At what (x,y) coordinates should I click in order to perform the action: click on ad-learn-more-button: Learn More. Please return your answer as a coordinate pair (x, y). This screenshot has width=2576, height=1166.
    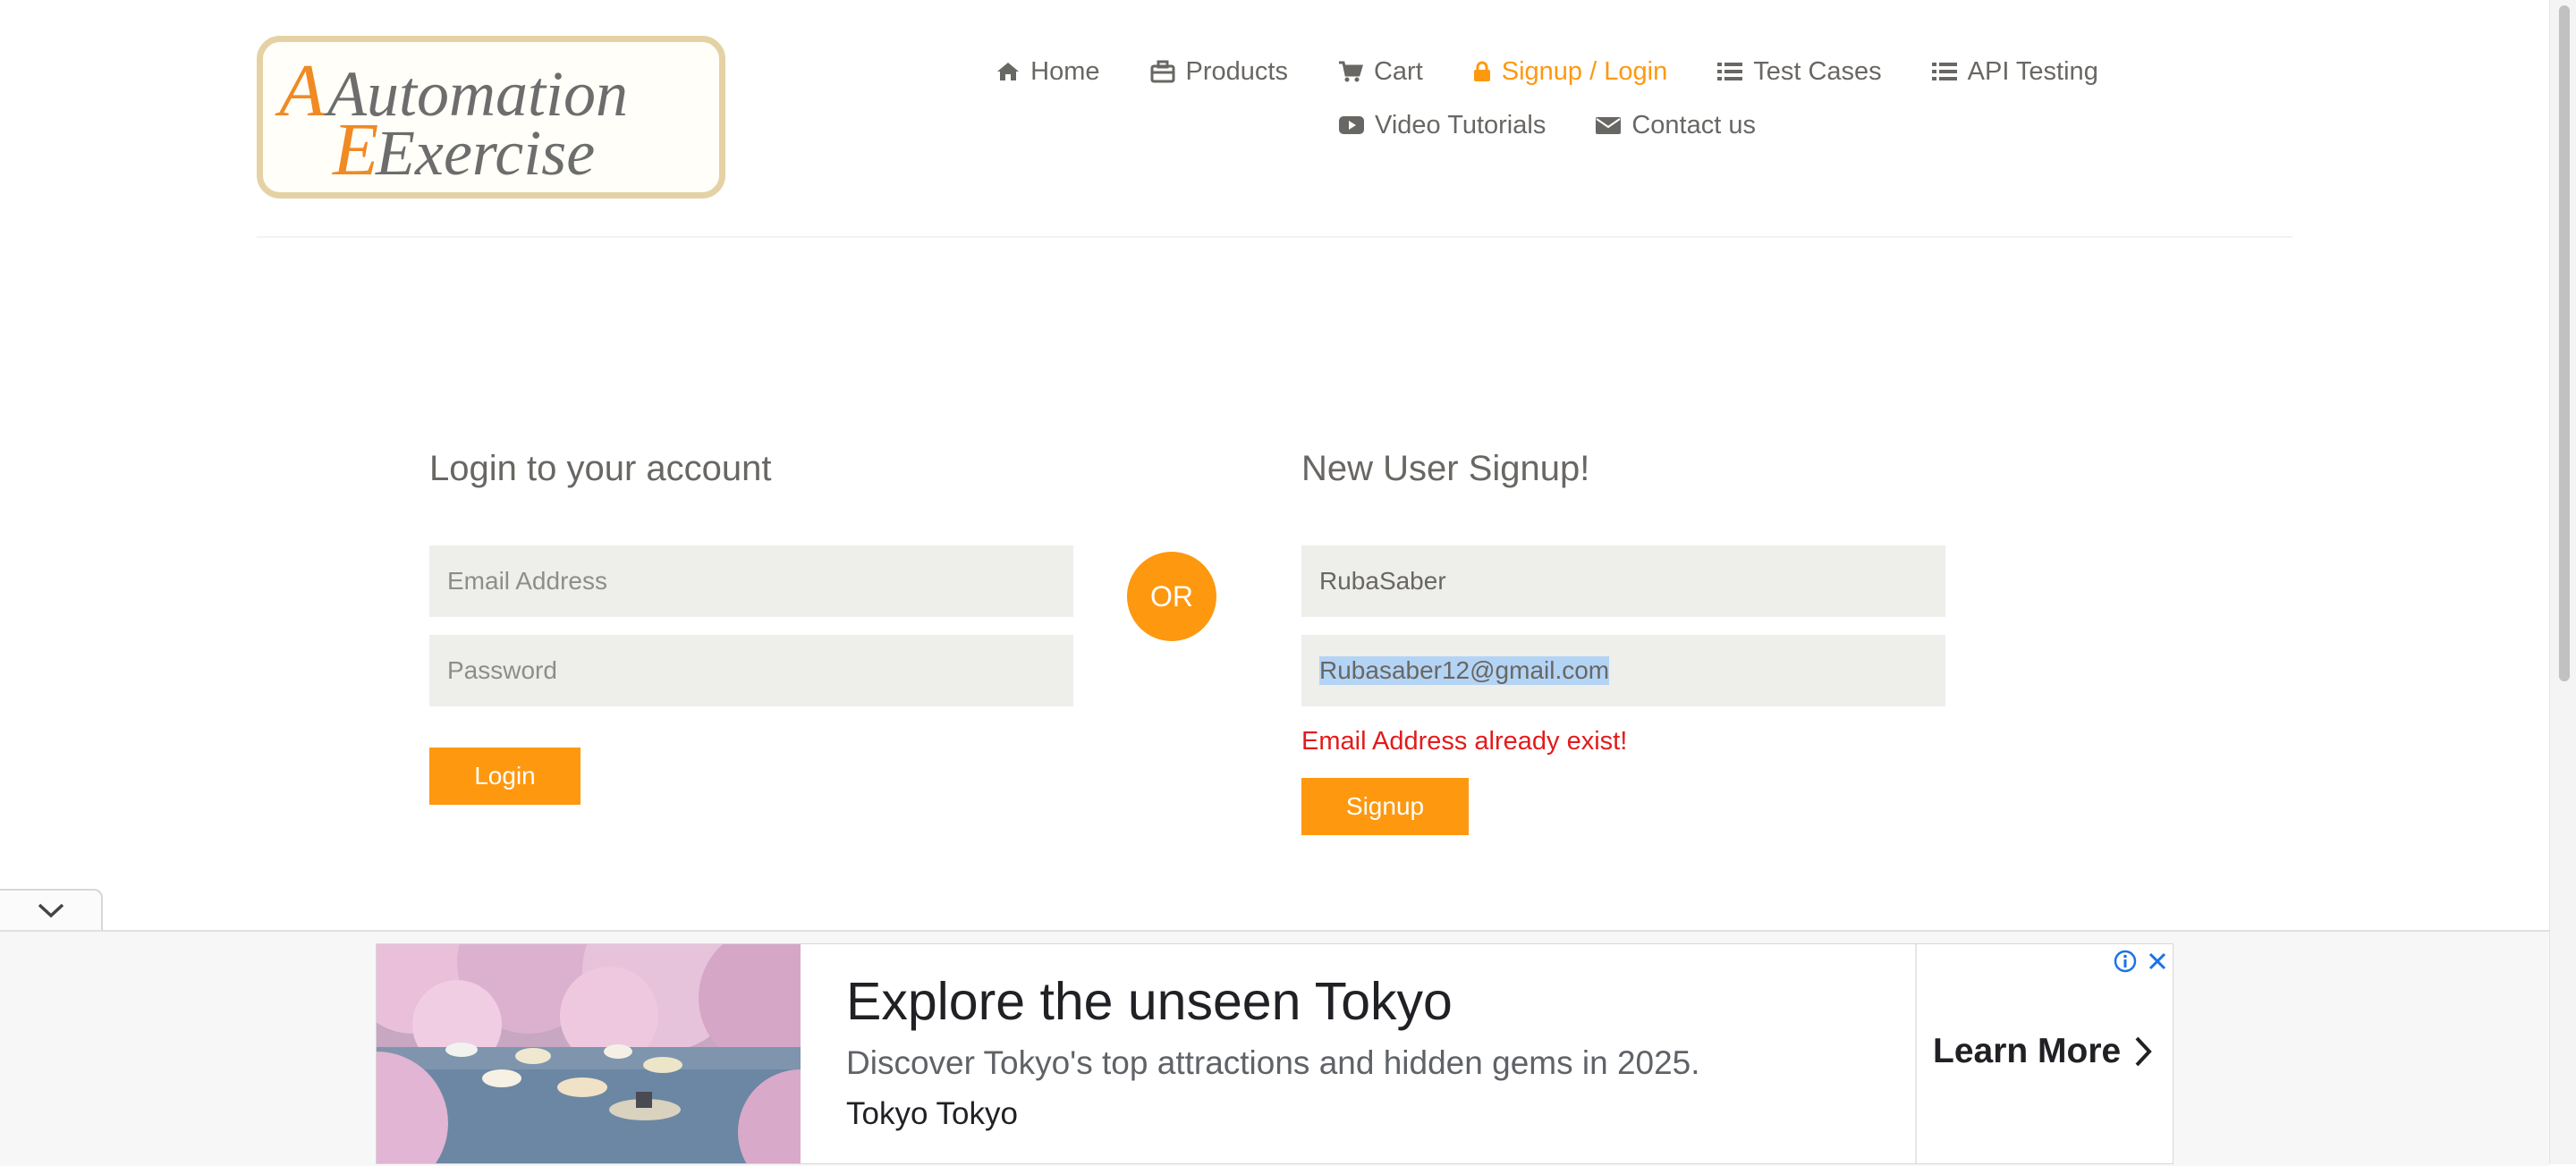
    Looking at the image, I should click on (2043, 1051).